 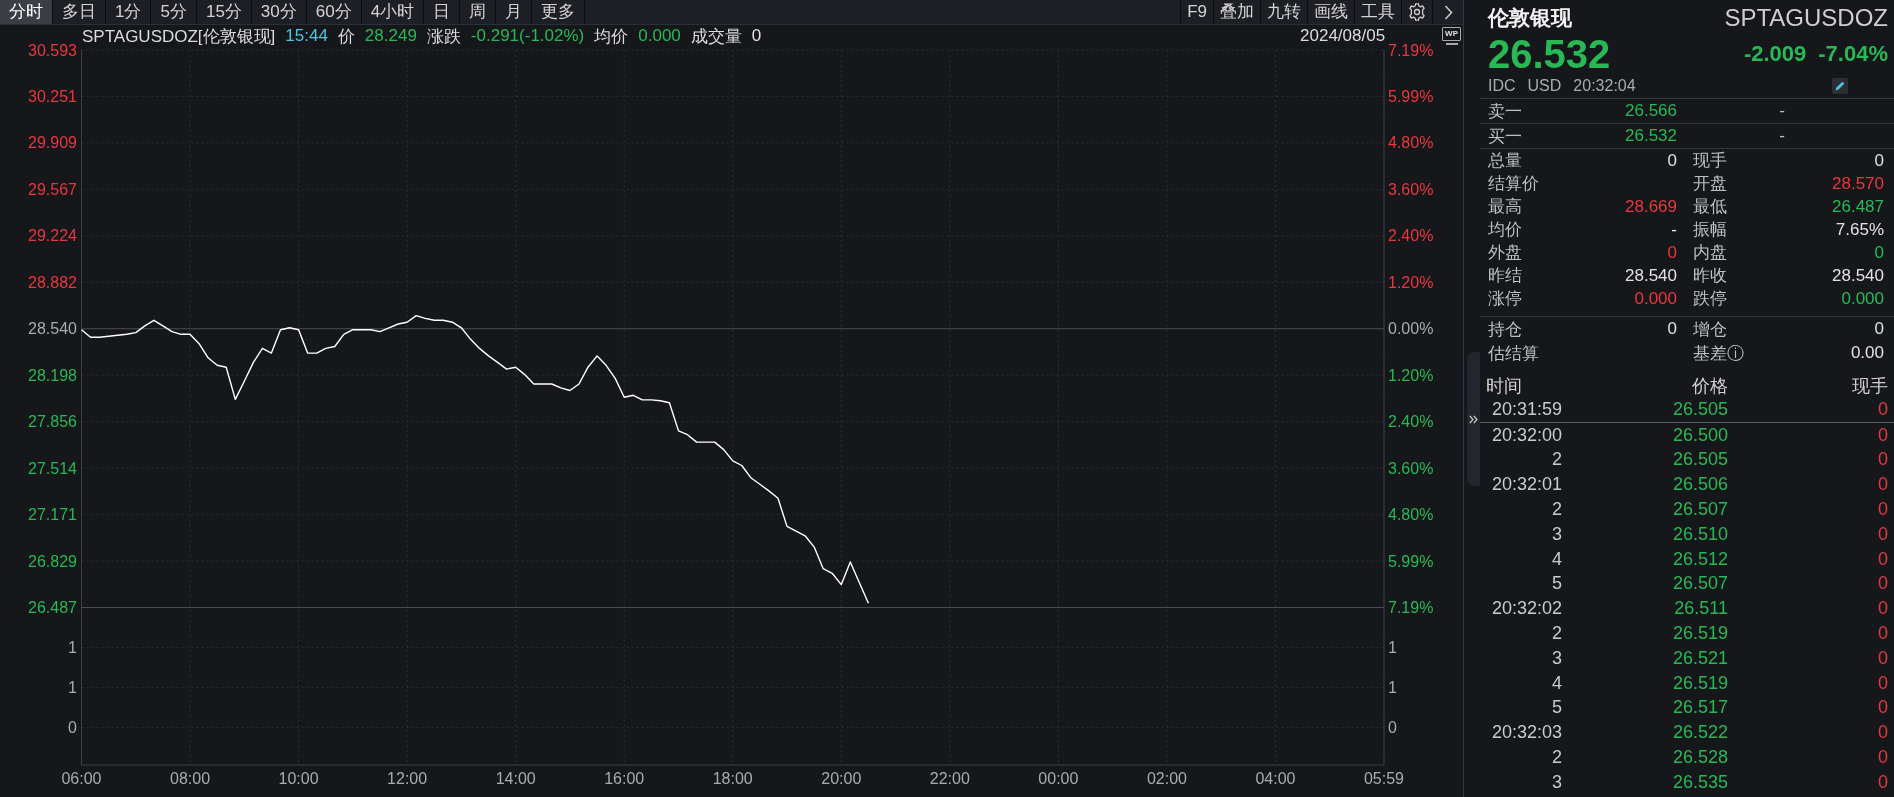 What do you see at coordinates (1505, 136) in the screenshot?
I see `order-label: 买一` at bounding box center [1505, 136].